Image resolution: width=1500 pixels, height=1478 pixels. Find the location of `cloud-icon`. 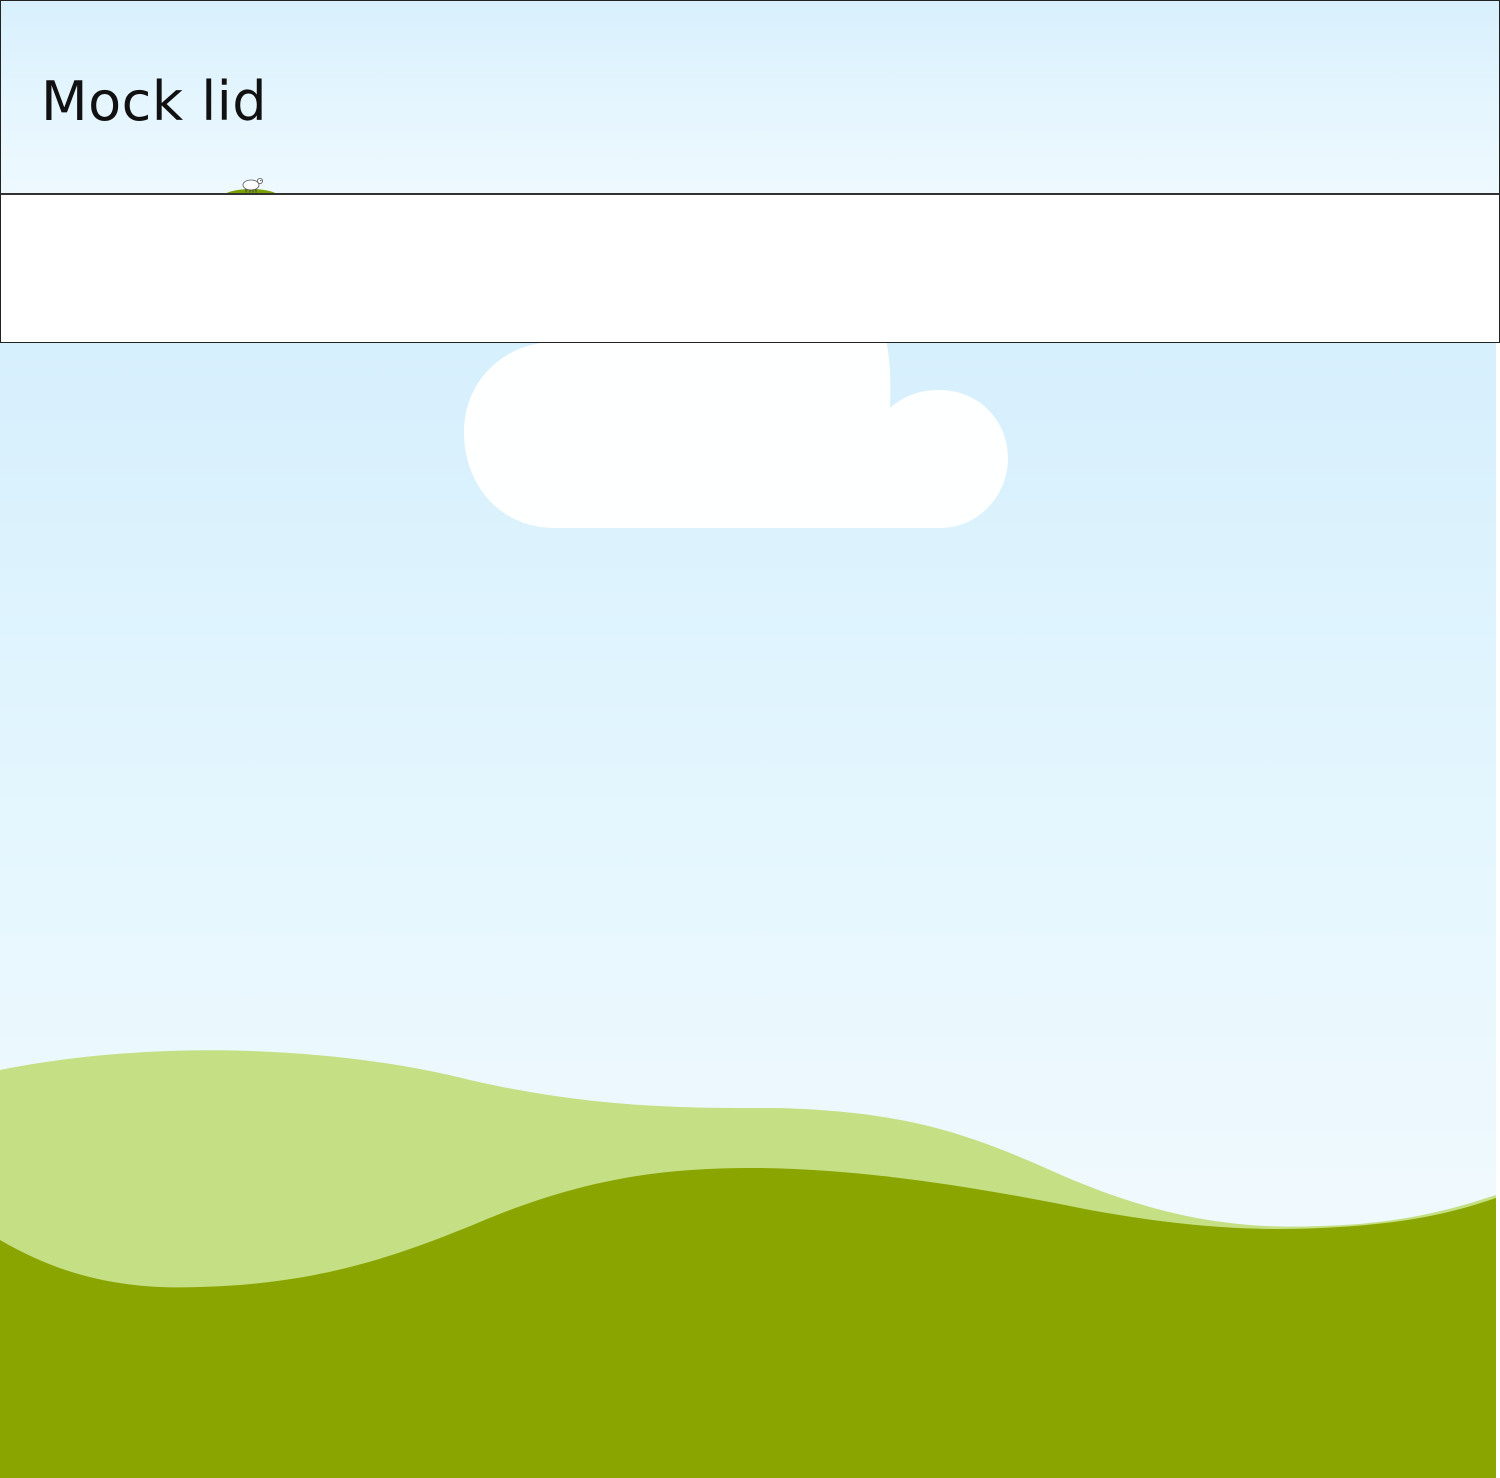

cloud-icon is located at coordinates (736, 420).